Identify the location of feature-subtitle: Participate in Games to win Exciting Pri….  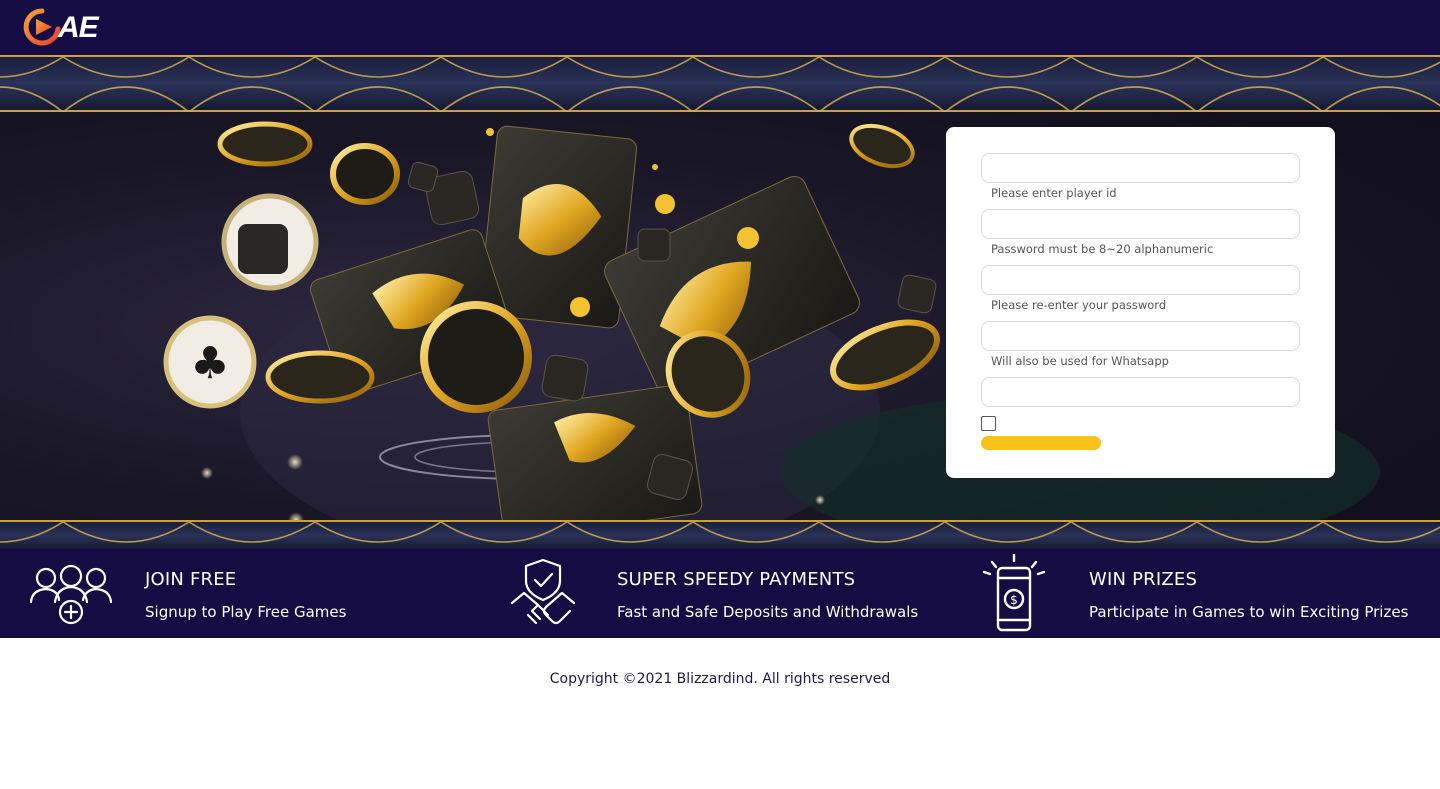
(1249, 612).